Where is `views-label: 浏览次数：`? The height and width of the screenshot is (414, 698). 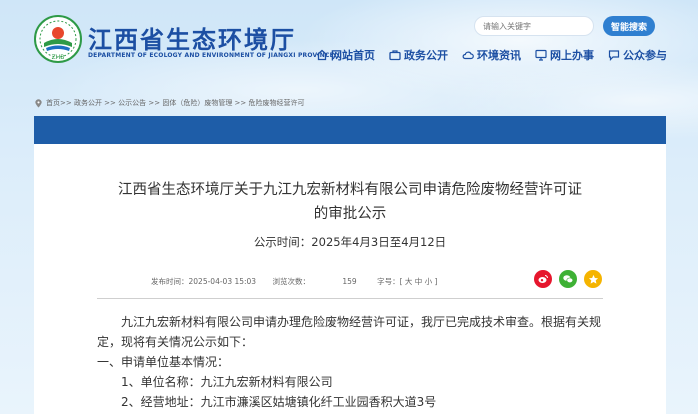
views-label: 浏览次数： is located at coordinates (291, 281).